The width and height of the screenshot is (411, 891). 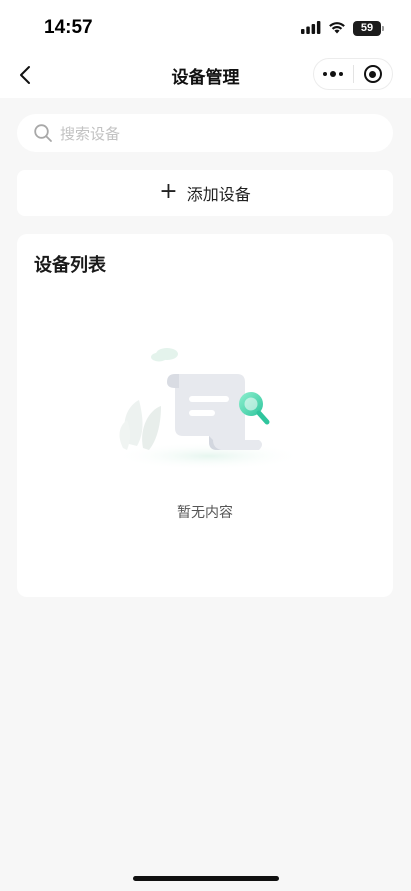 What do you see at coordinates (68, 27) in the screenshot?
I see `status-time: 14:57` at bounding box center [68, 27].